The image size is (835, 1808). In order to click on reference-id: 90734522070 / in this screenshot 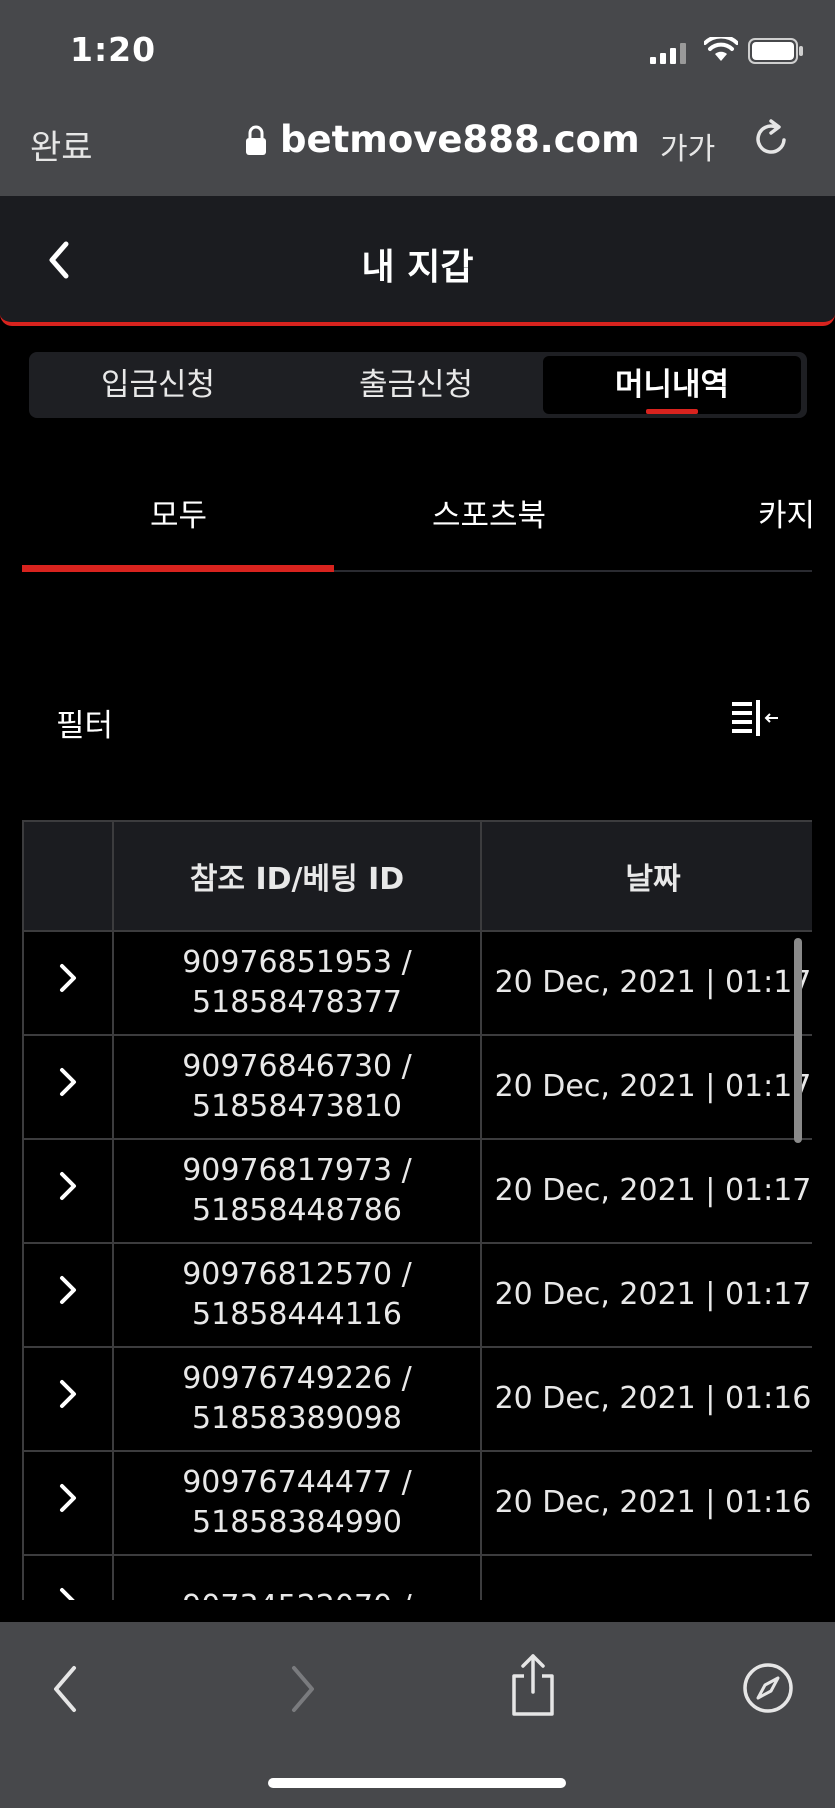, I will do `click(297, 1594)`.